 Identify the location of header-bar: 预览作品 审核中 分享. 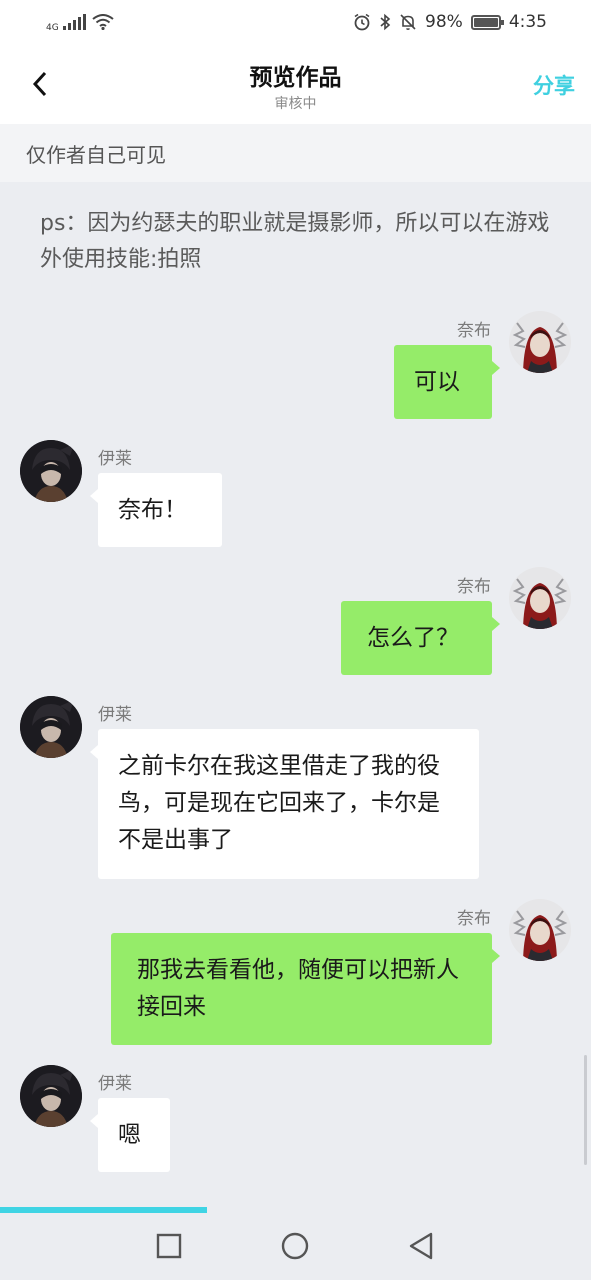
(295, 84).